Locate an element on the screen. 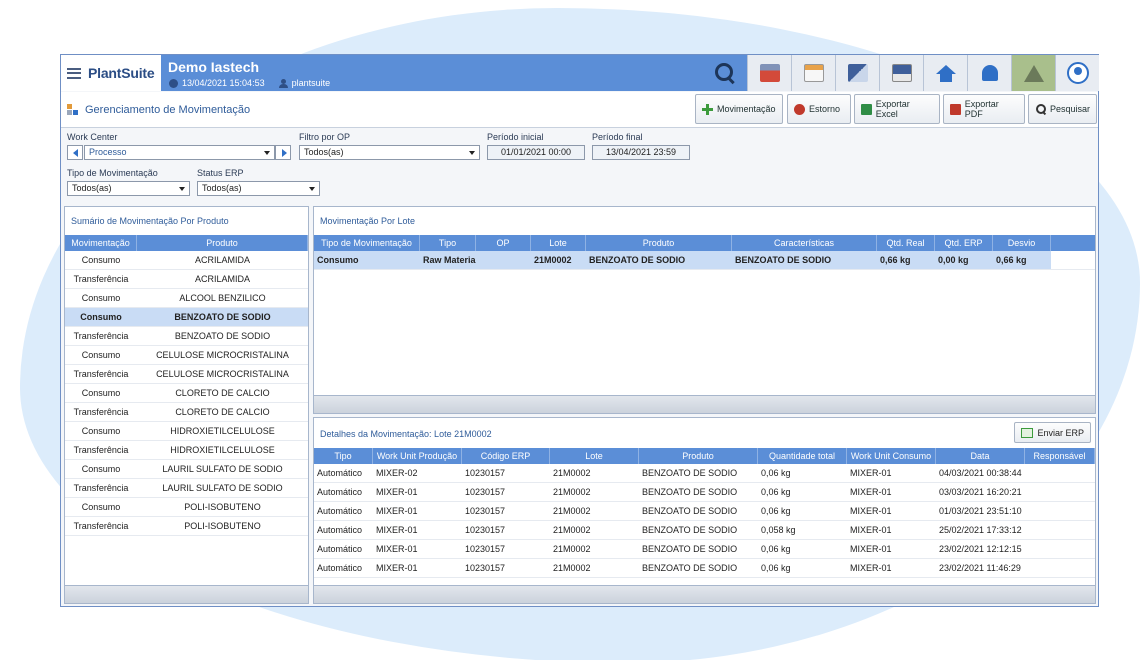 This screenshot has height=660, width=1140. periodo-inicial-input: 01/01/2021 00:00 is located at coordinates (536, 152).